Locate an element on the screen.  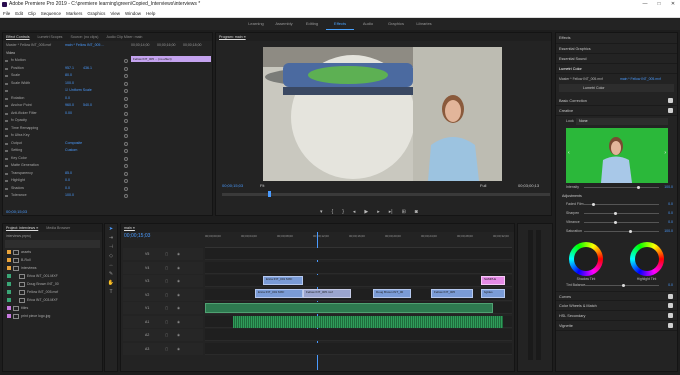
menu-graphics: Graphics is located at coordinates (96, 13).